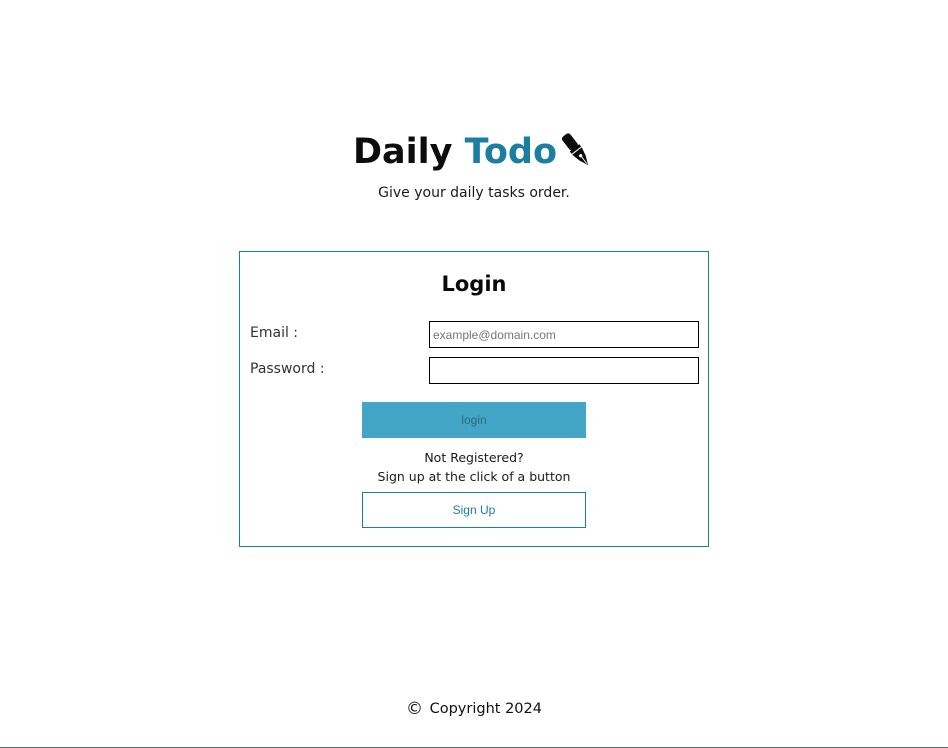 The height and width of the screenshot is (748, 948). What do you see at coordinates (274, 333) in the screenshot?
I see `email-label: Email :` at bounding box center [274, 333].